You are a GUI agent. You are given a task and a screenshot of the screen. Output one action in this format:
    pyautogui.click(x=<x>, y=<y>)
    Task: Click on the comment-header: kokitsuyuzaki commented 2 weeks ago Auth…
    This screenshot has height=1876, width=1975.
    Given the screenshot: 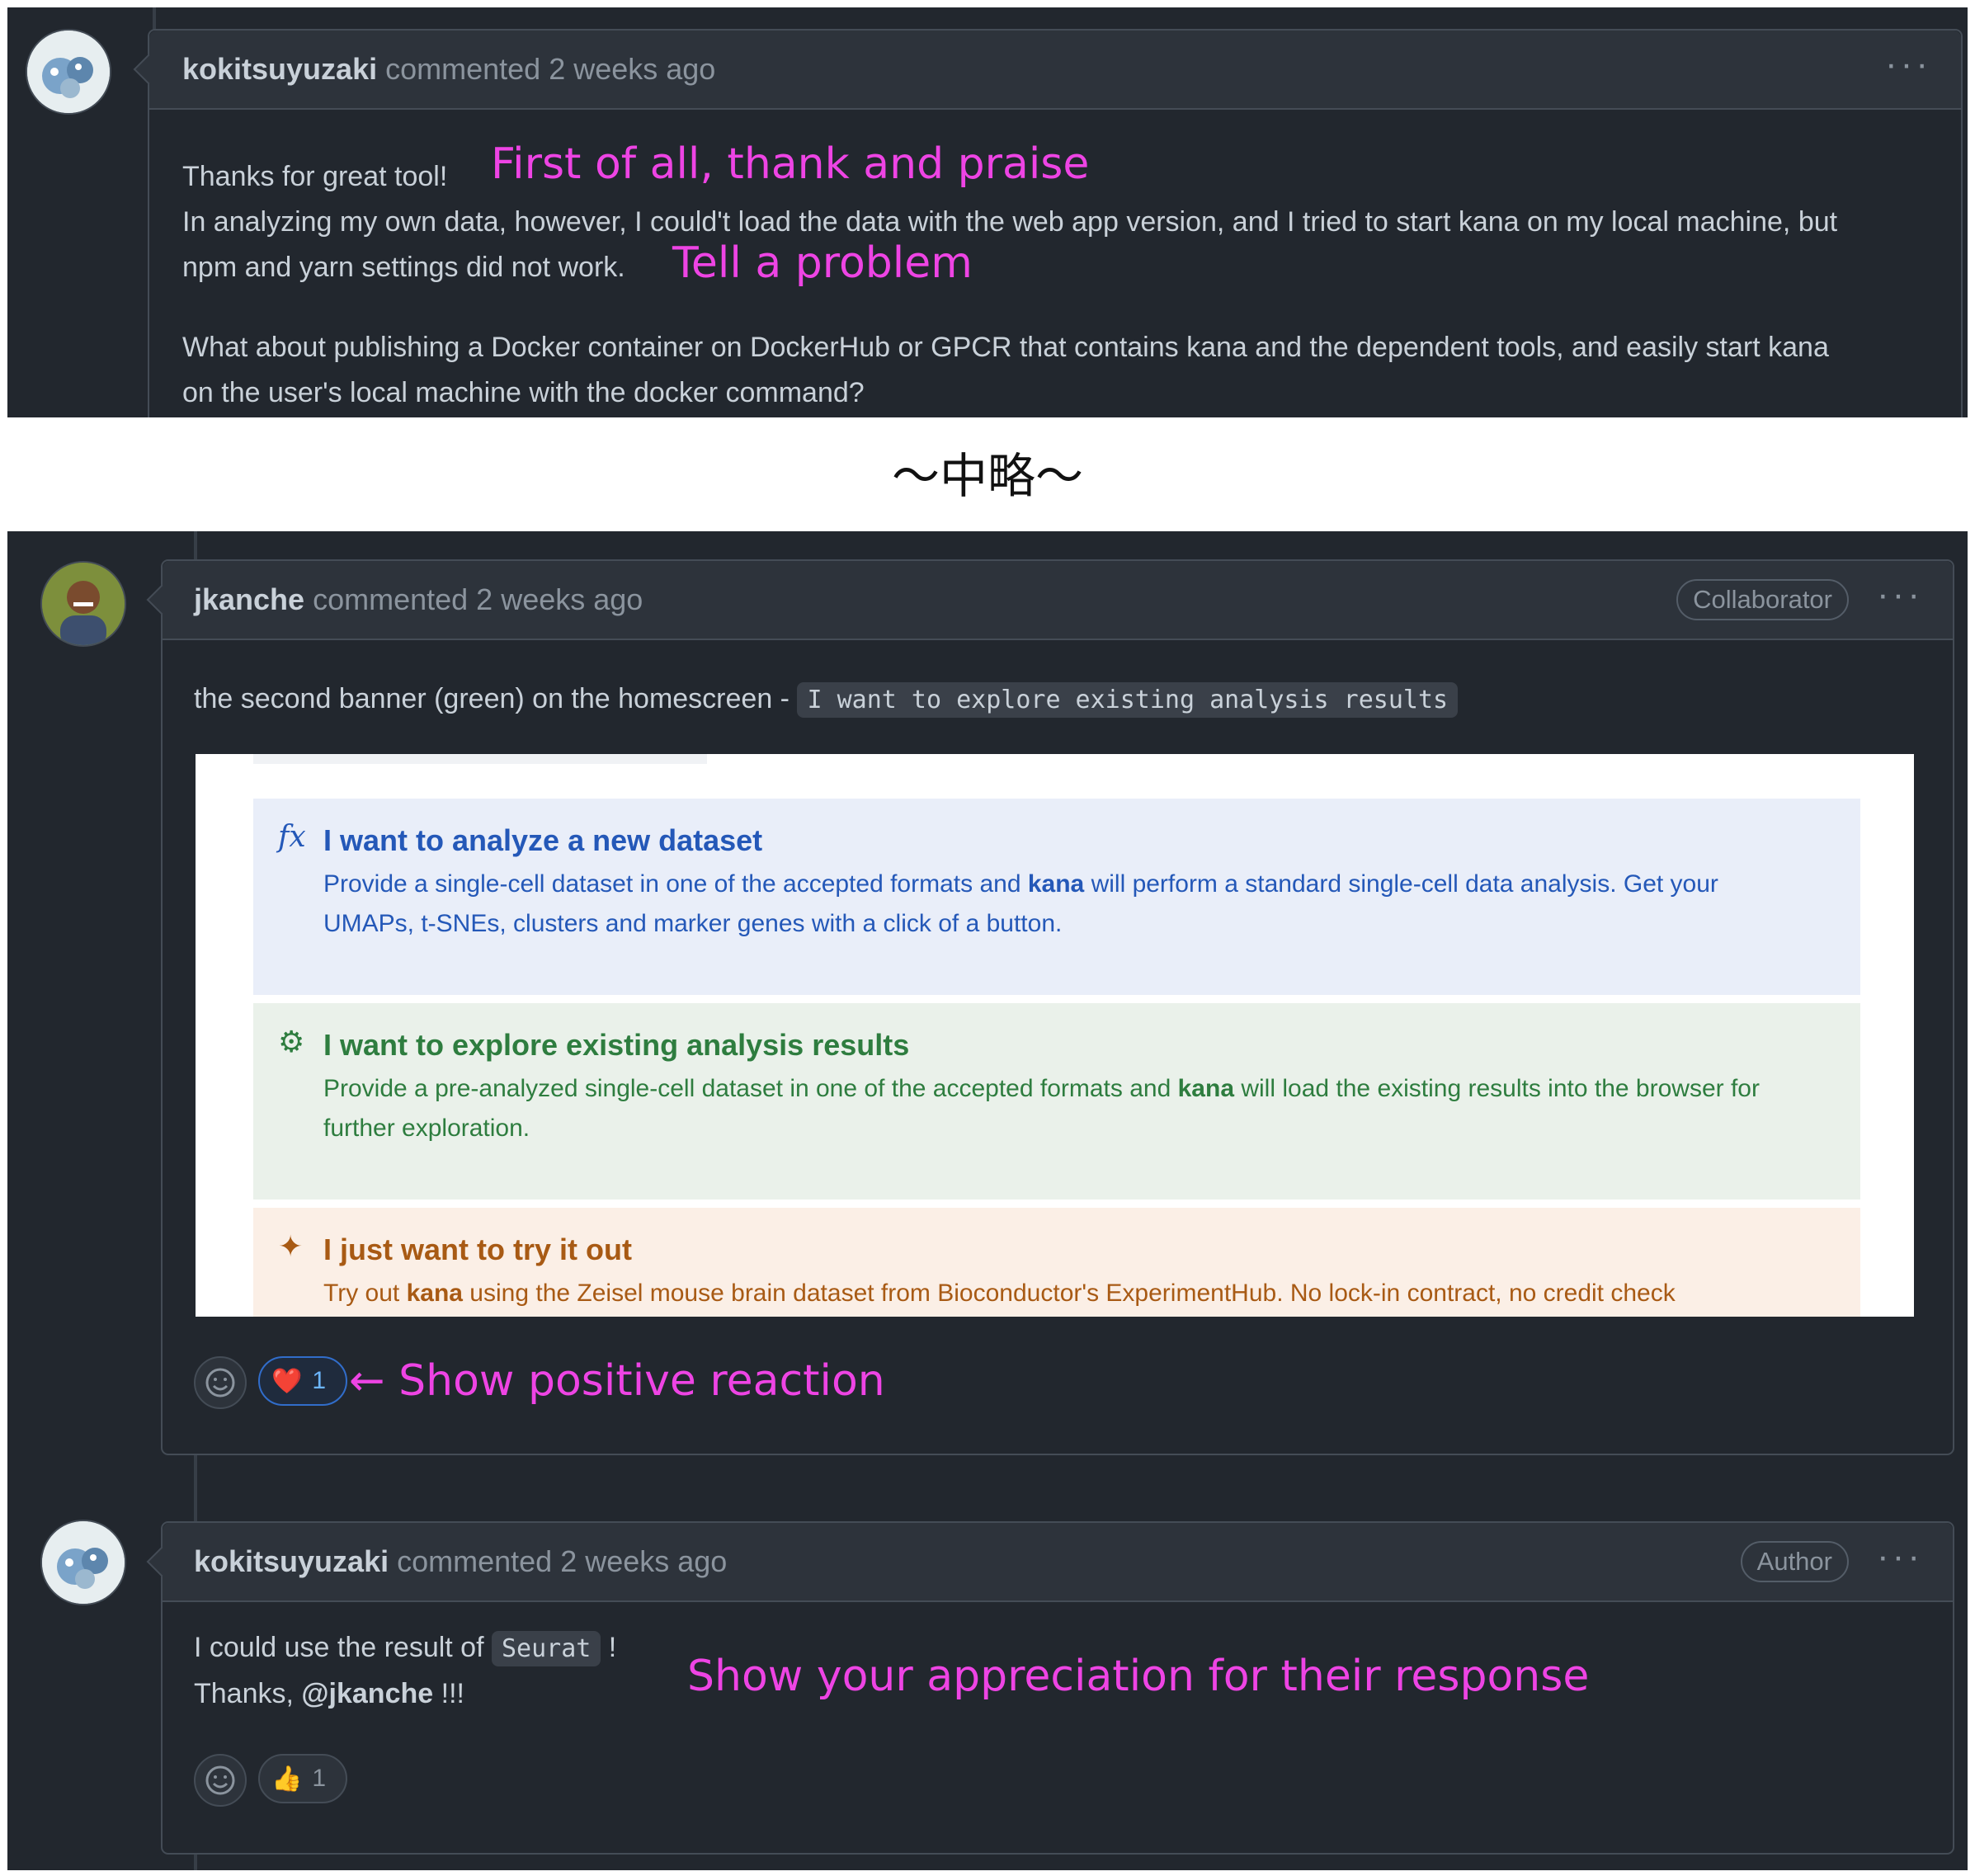 What is the action you would take?
    pyautogui.click(x=1058, y=1562)
    